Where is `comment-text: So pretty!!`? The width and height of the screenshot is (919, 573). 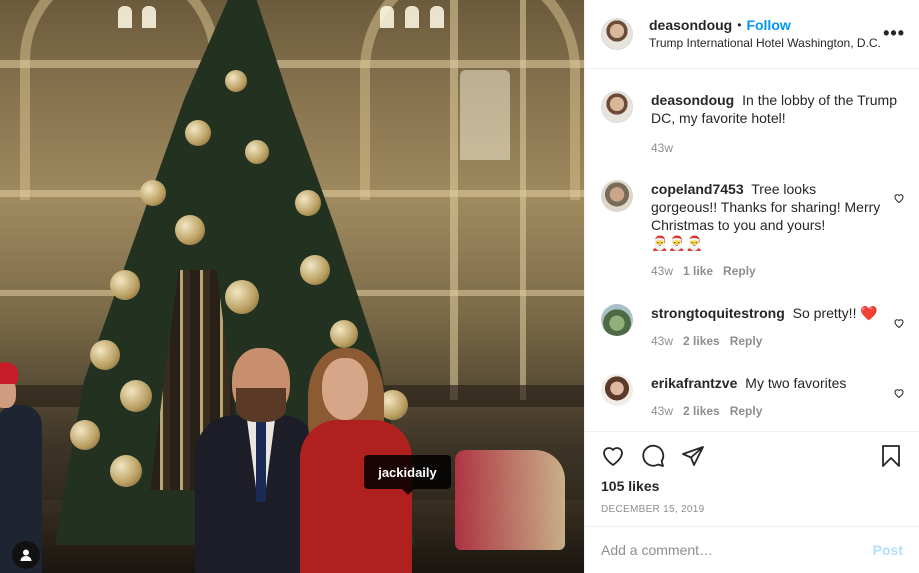 comment-text: So pretty!! is located at coordinates (824, 313).